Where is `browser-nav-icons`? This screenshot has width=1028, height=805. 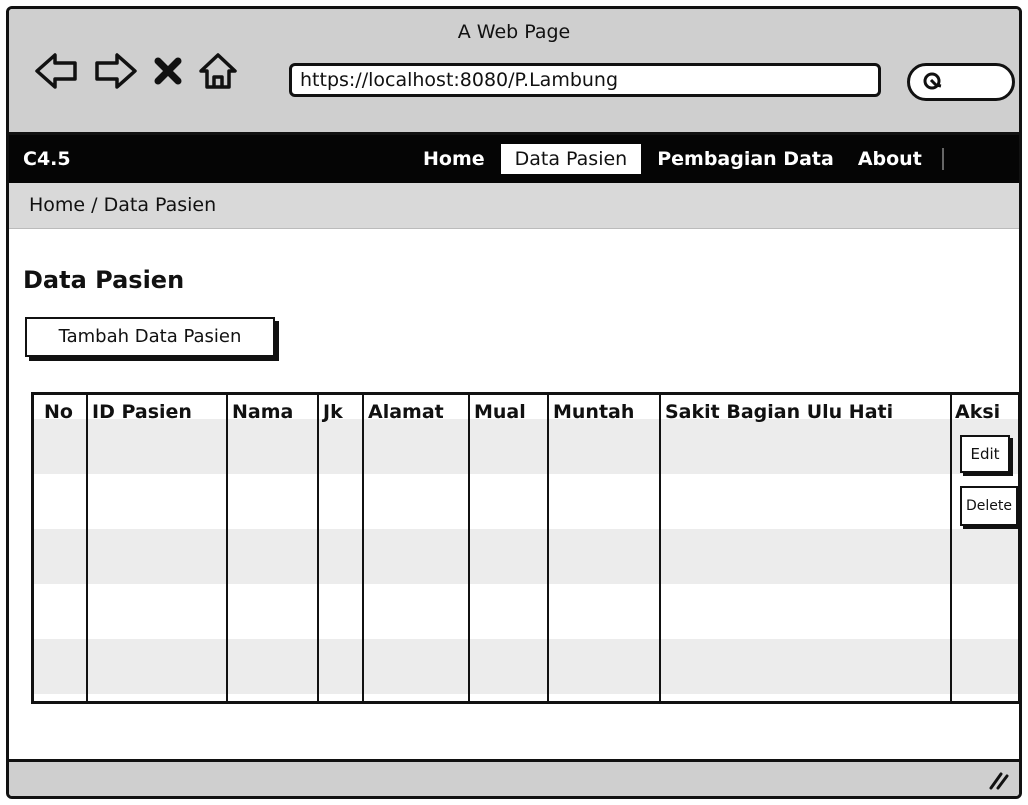
browser-nav-icons is located at coordinates (136, 71).